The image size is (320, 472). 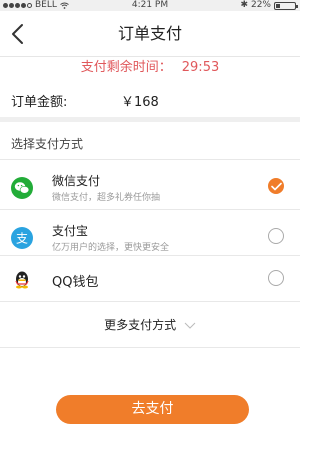 I want to click on radio-selected, so click(x=276, y=186).